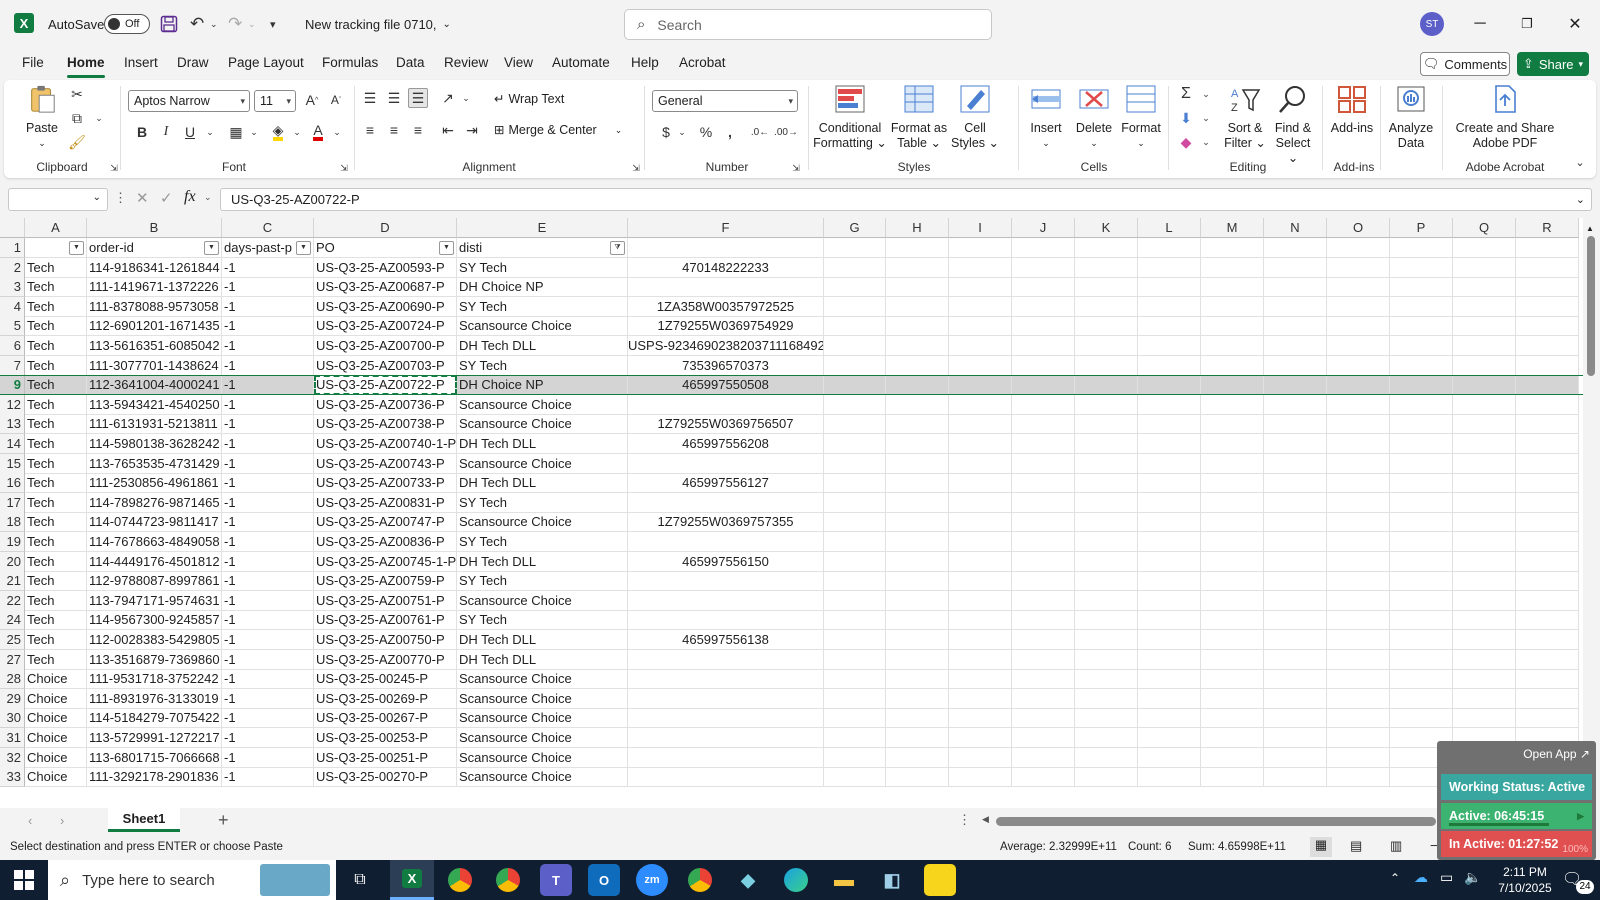 Image resolution: width=1600 pixels, height=900 pixels. Describe the element at coordinates (917, 228) in the screenshot. I see `column-header: H` at that location.